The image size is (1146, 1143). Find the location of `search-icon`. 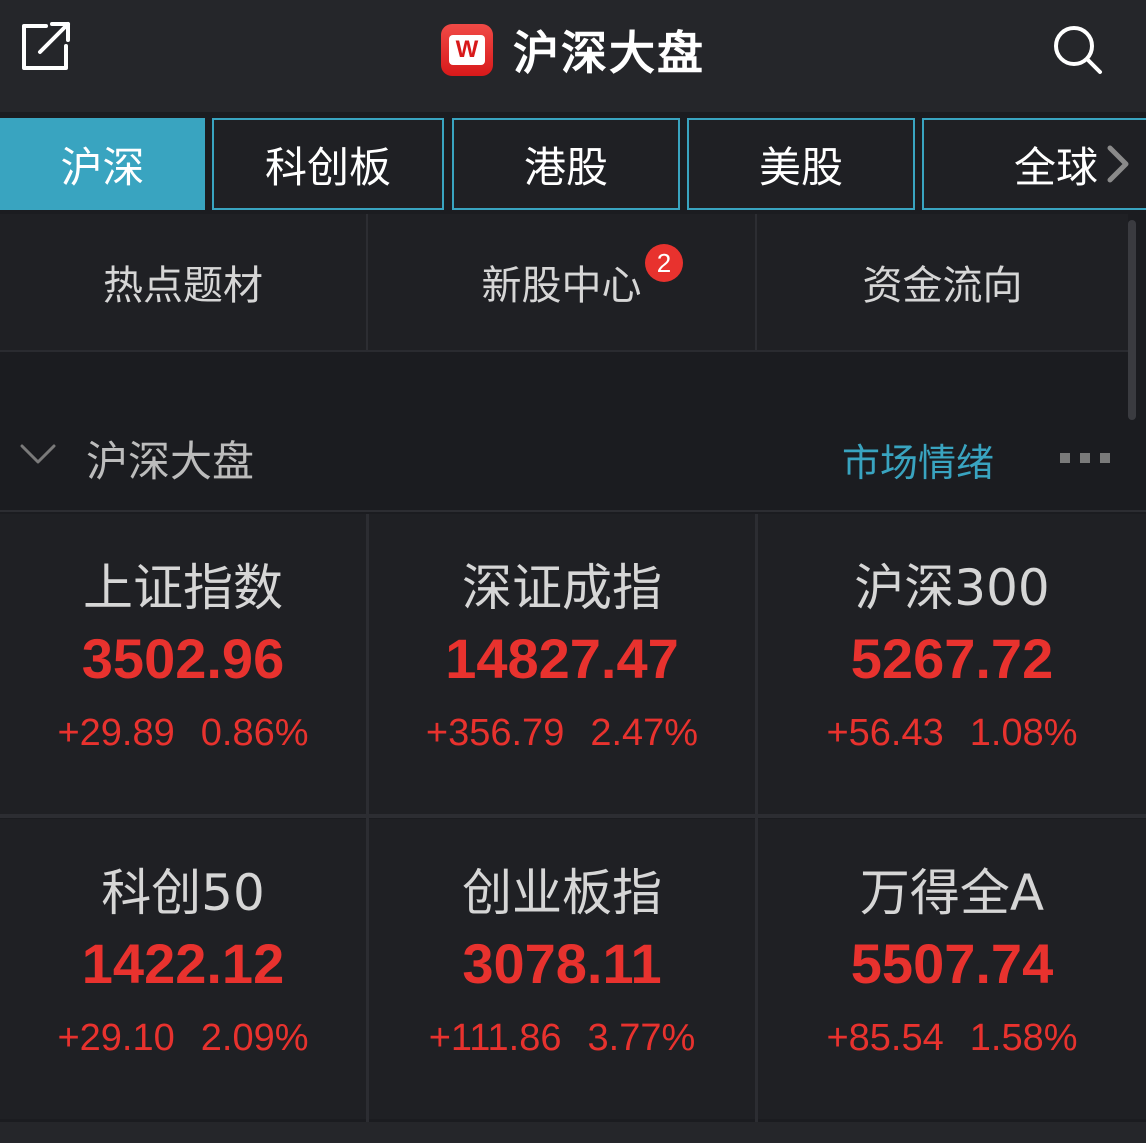

search-icon is located at coordinates (1077, 49).